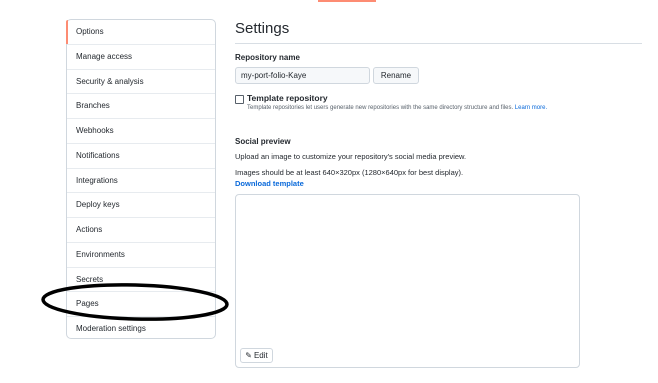  Describe the element at coordinates (111, 328) in the screenshot. I see `sidebar-item-label: Moderation settings` at that location.